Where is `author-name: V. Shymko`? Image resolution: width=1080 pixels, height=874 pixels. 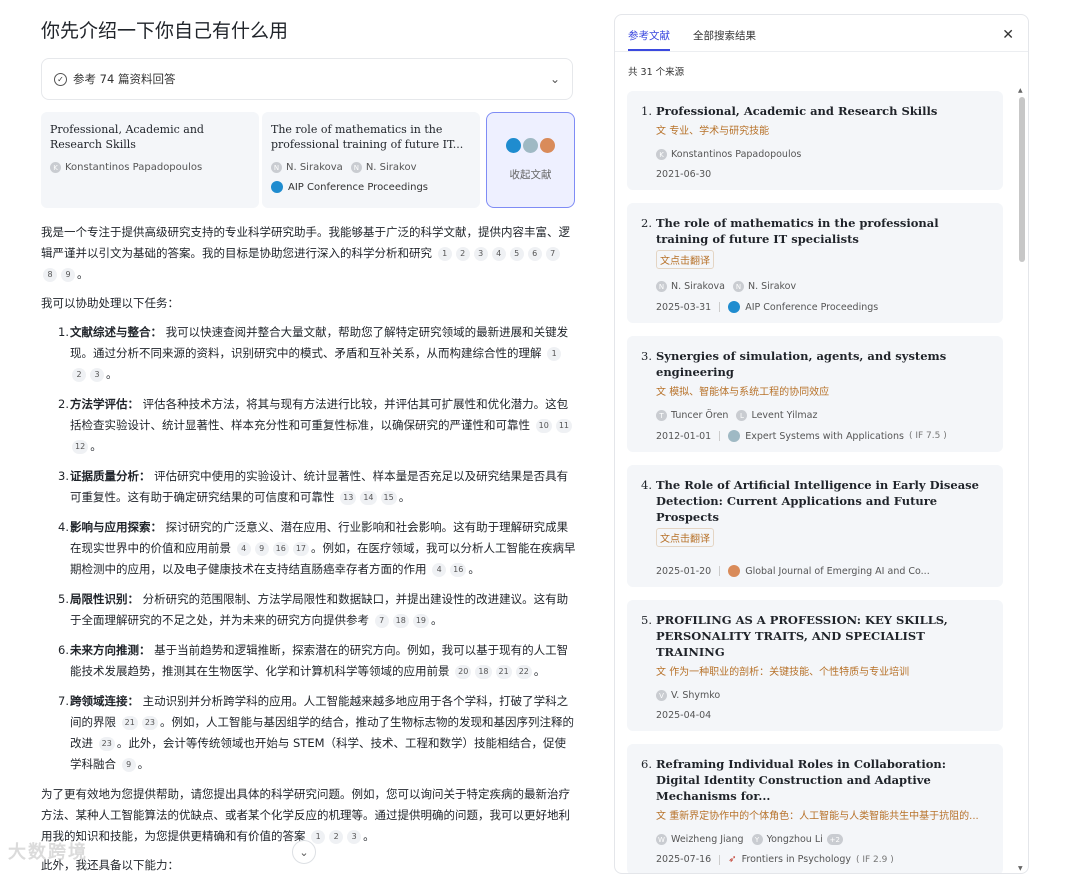
author-name: V. Shymko is located at coordinates (696, 695).